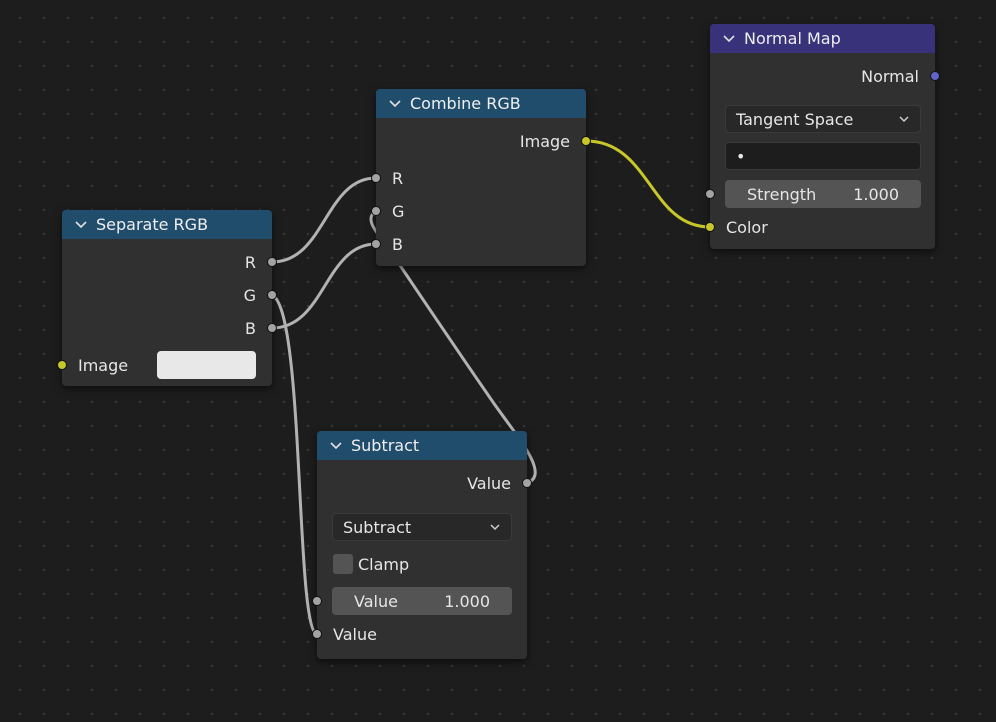  Describe the element at coordinates (823, 194) in the screenshot. I see `strength-field: Strength 1.000` at that location.